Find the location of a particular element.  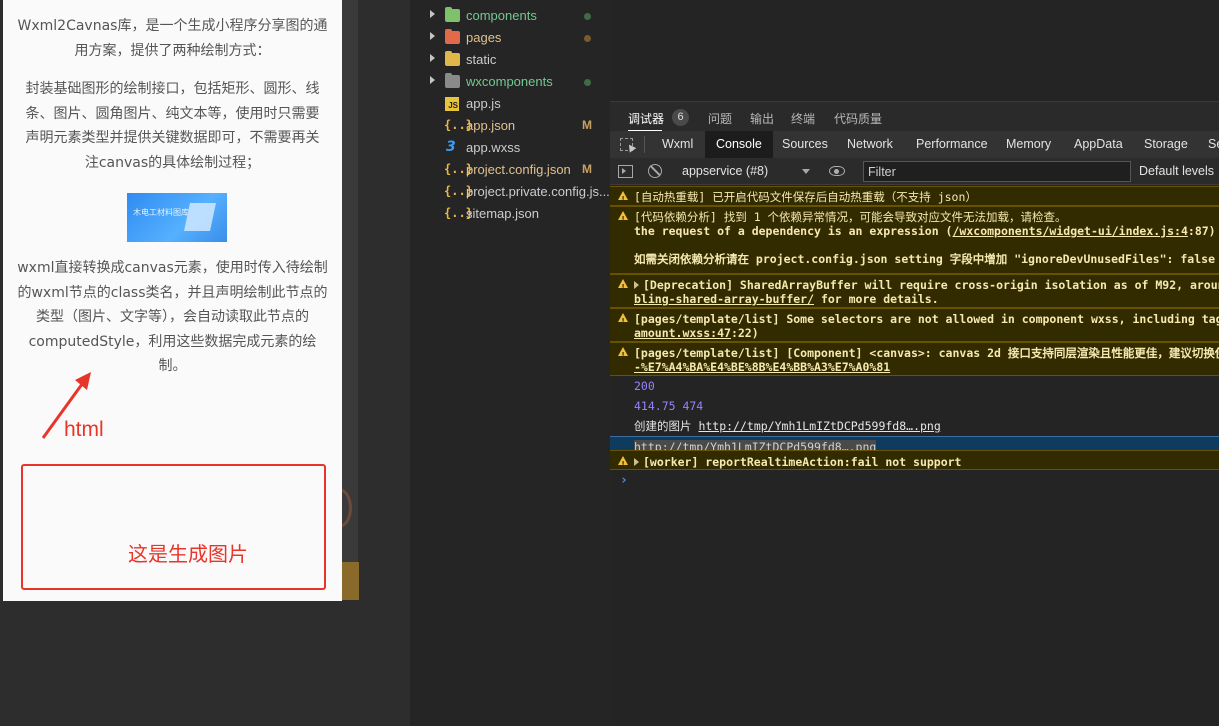

source-link: amount.wxss:47 is located at coordinates (682, 333).